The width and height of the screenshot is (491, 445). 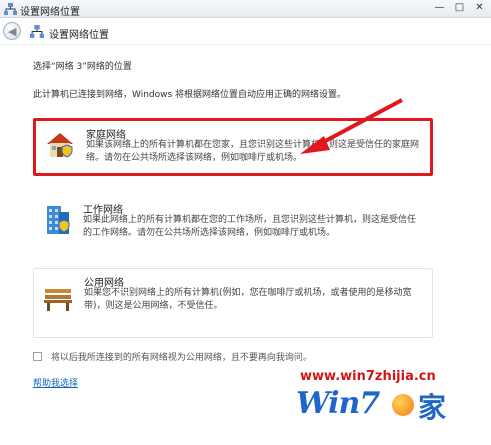 I want to click on page-title: 设置网络位置, so click(x=79, y=35).